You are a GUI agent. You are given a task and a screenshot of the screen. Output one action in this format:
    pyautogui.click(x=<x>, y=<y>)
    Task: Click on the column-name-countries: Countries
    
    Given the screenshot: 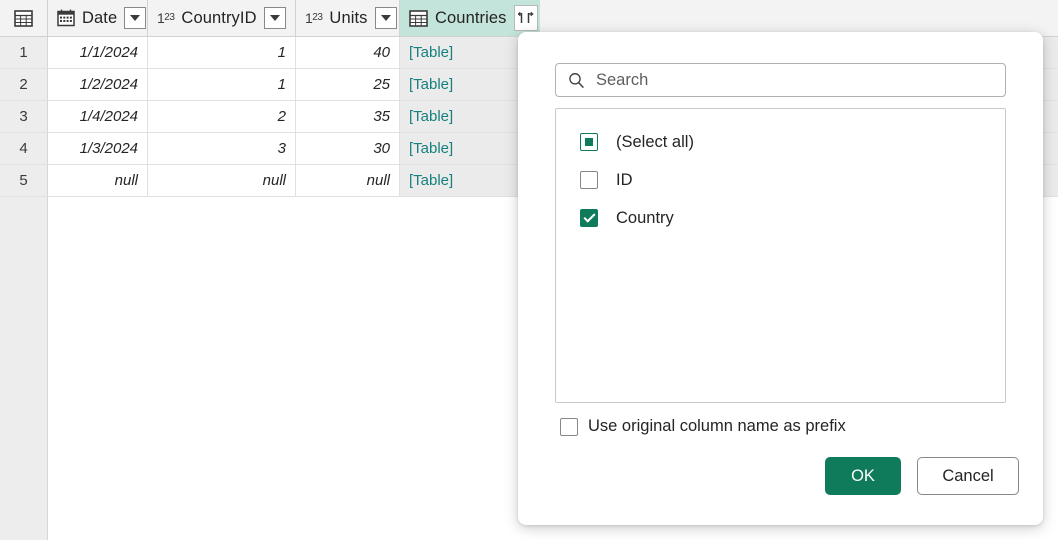 What is the action you would take?
    pyautogui.click(x=471, y=17)
    